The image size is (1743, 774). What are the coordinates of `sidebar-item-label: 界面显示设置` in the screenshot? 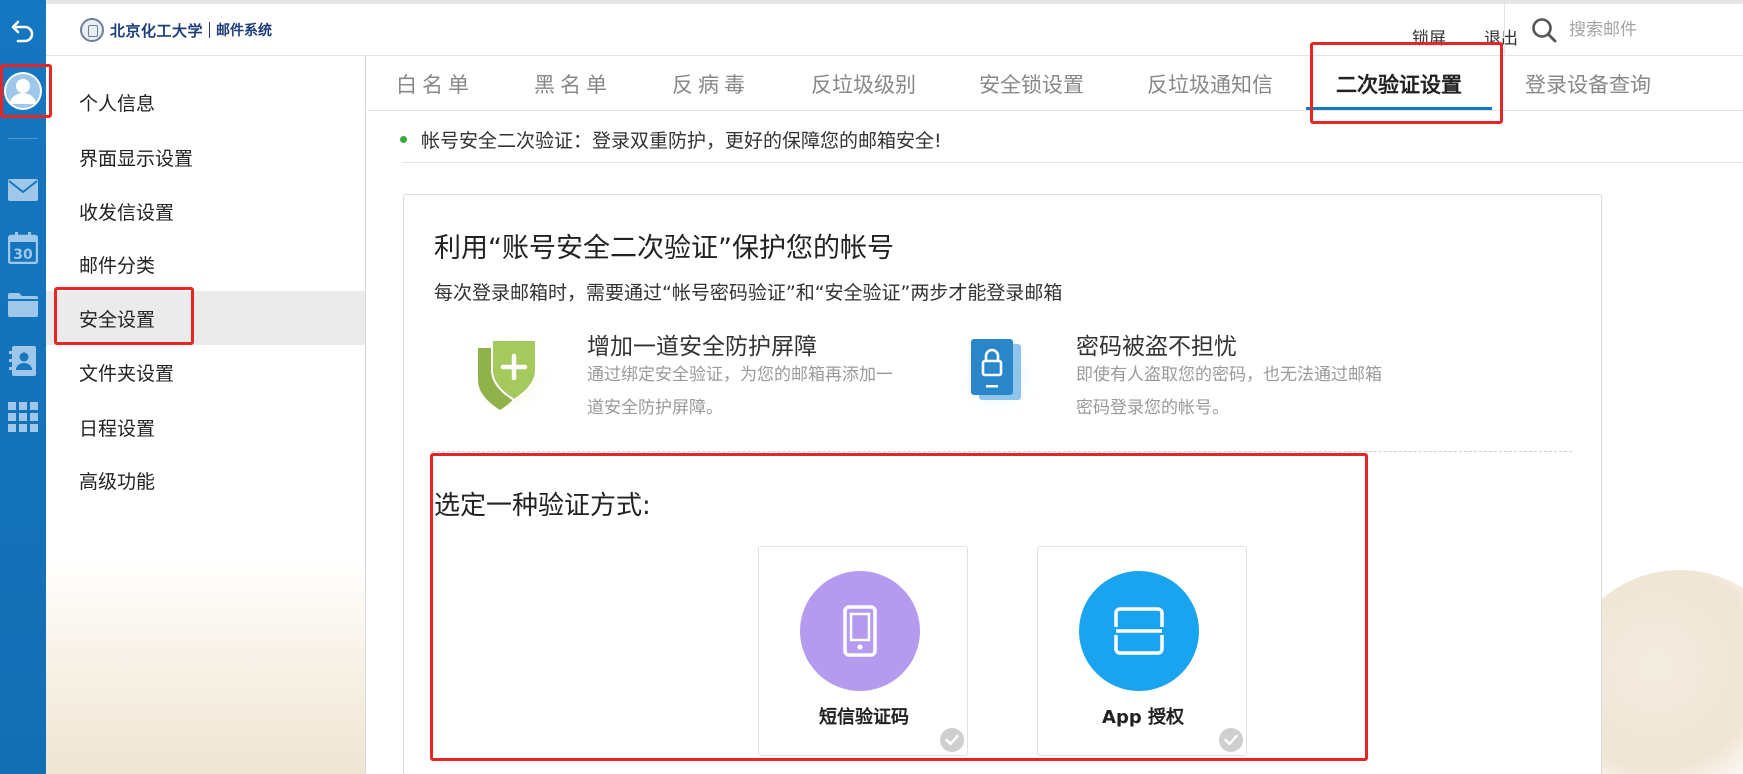 It's located at (136, 158).